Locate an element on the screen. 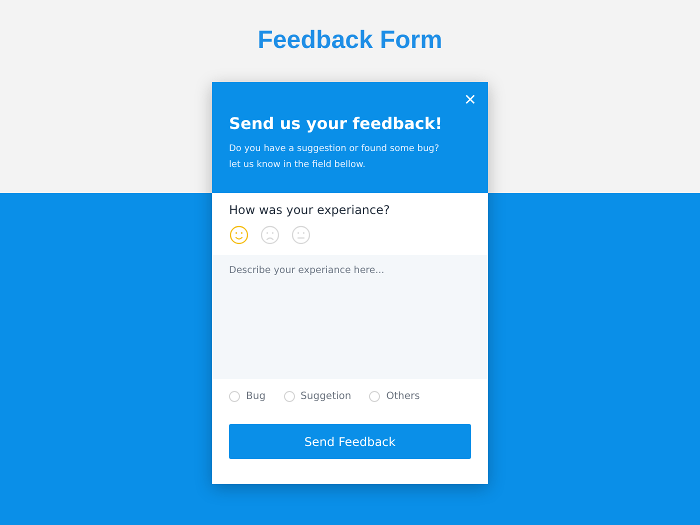  rating-question: How was your experiance? is located at coordinates (310, 210).